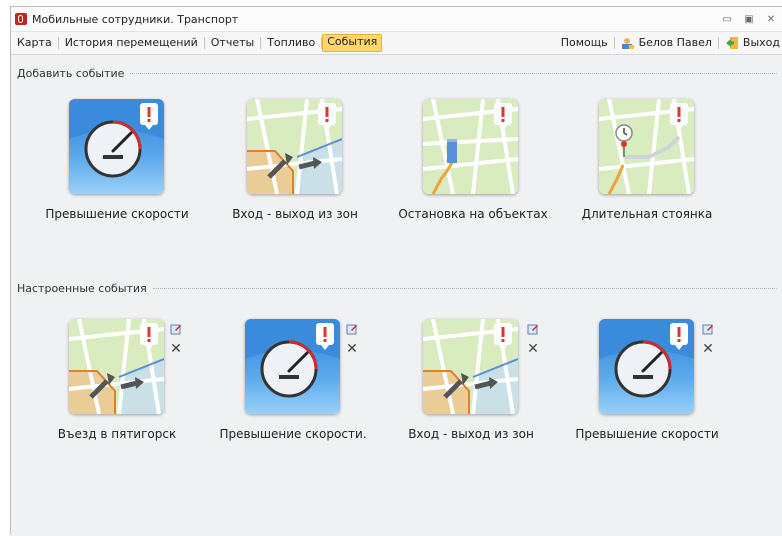 This screenshot has width=782, height=536. Describe the element at coordinates (232, 43) in the screenshot. I see `menu-item-reports: Отчеты` at that location.